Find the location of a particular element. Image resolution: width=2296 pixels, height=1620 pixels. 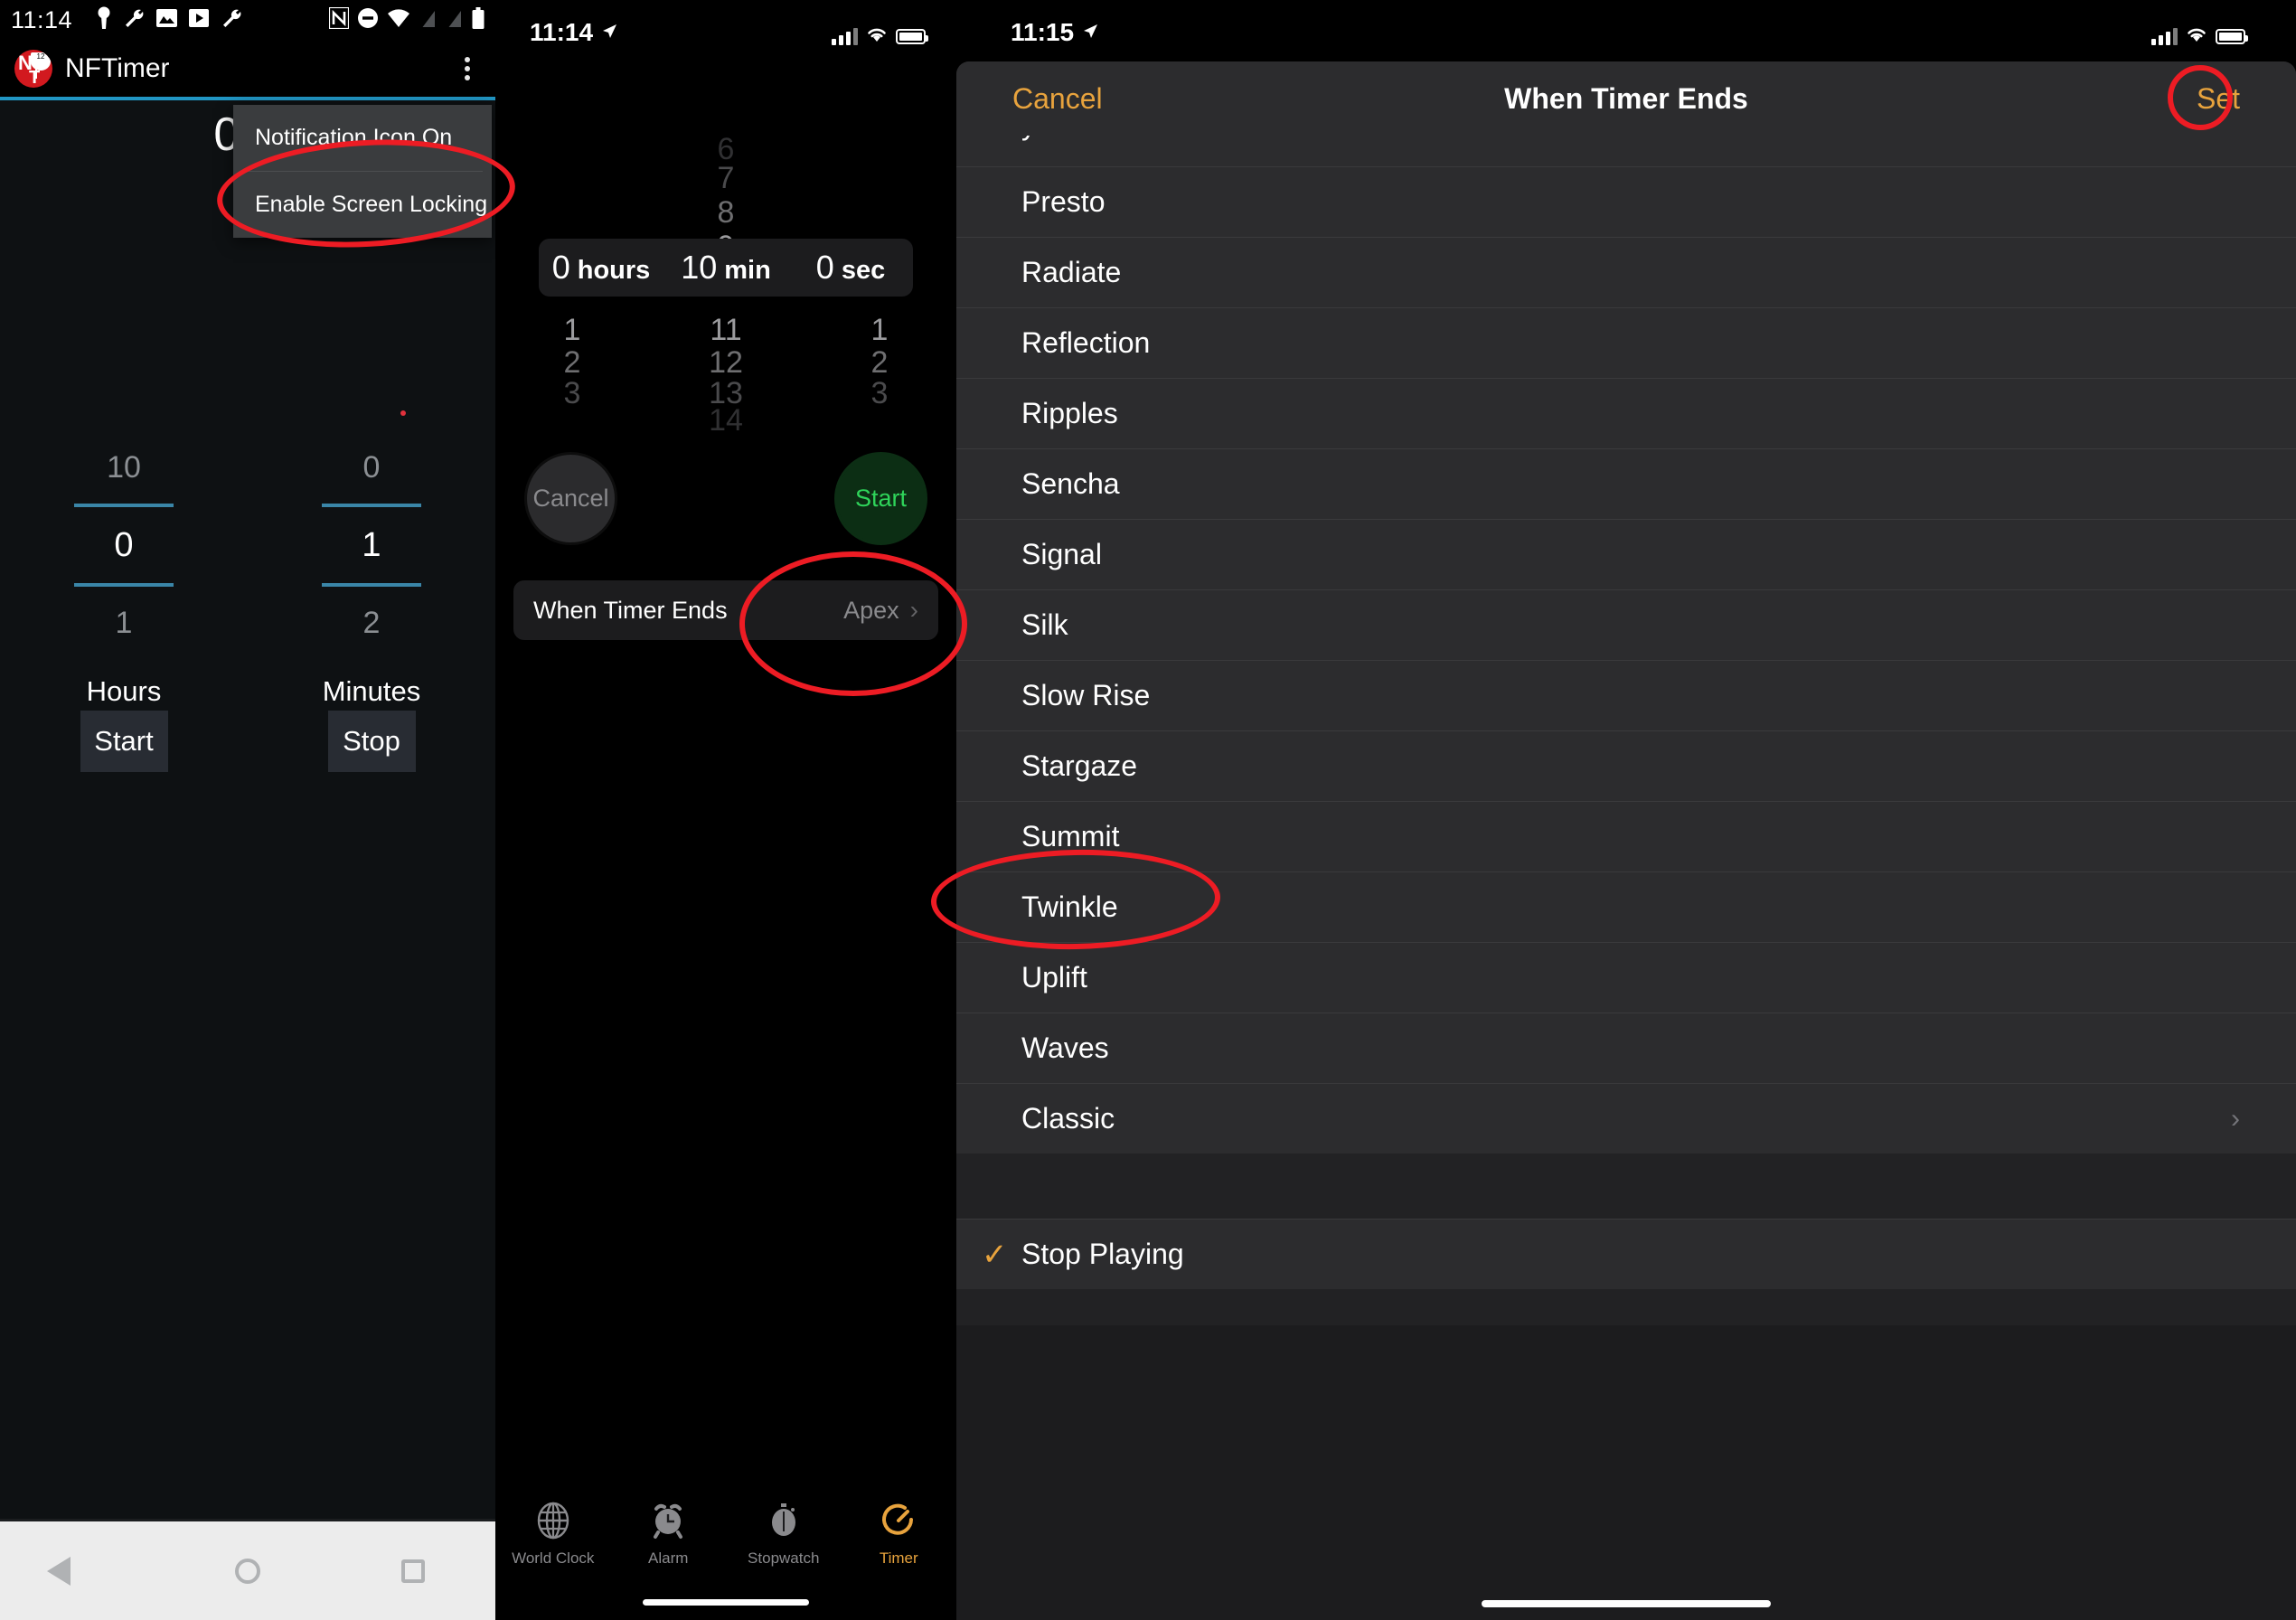

tab-alarm-label: Alarm is located at coordinates (668, 1558).